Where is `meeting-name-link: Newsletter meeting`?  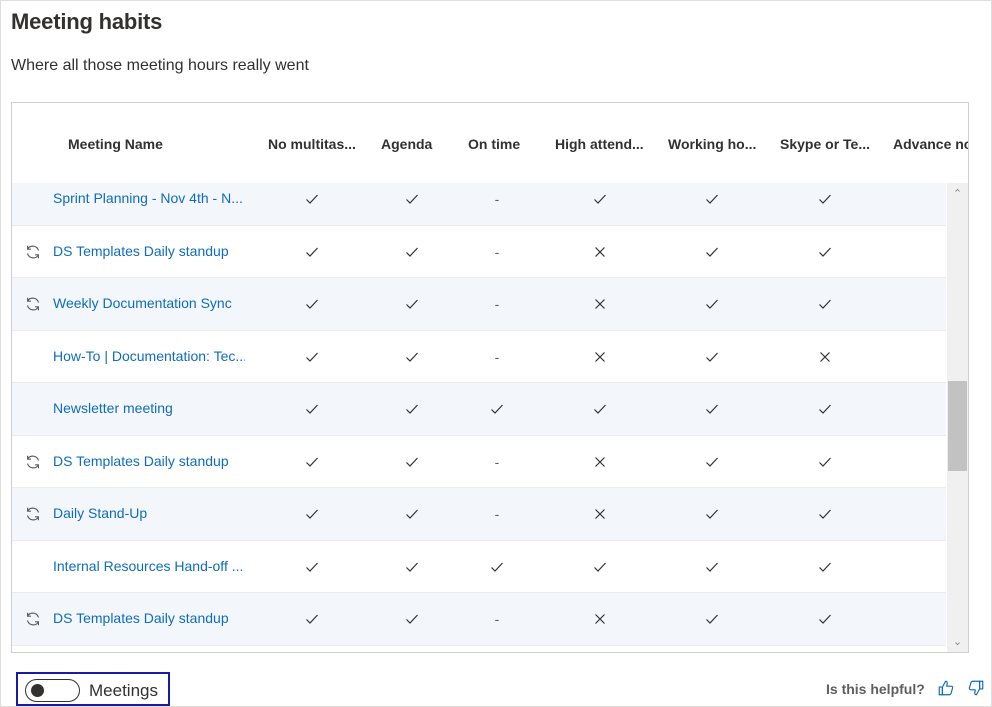 meeting-name-link: Newsletter meeting is located at coordinates (149, 408).